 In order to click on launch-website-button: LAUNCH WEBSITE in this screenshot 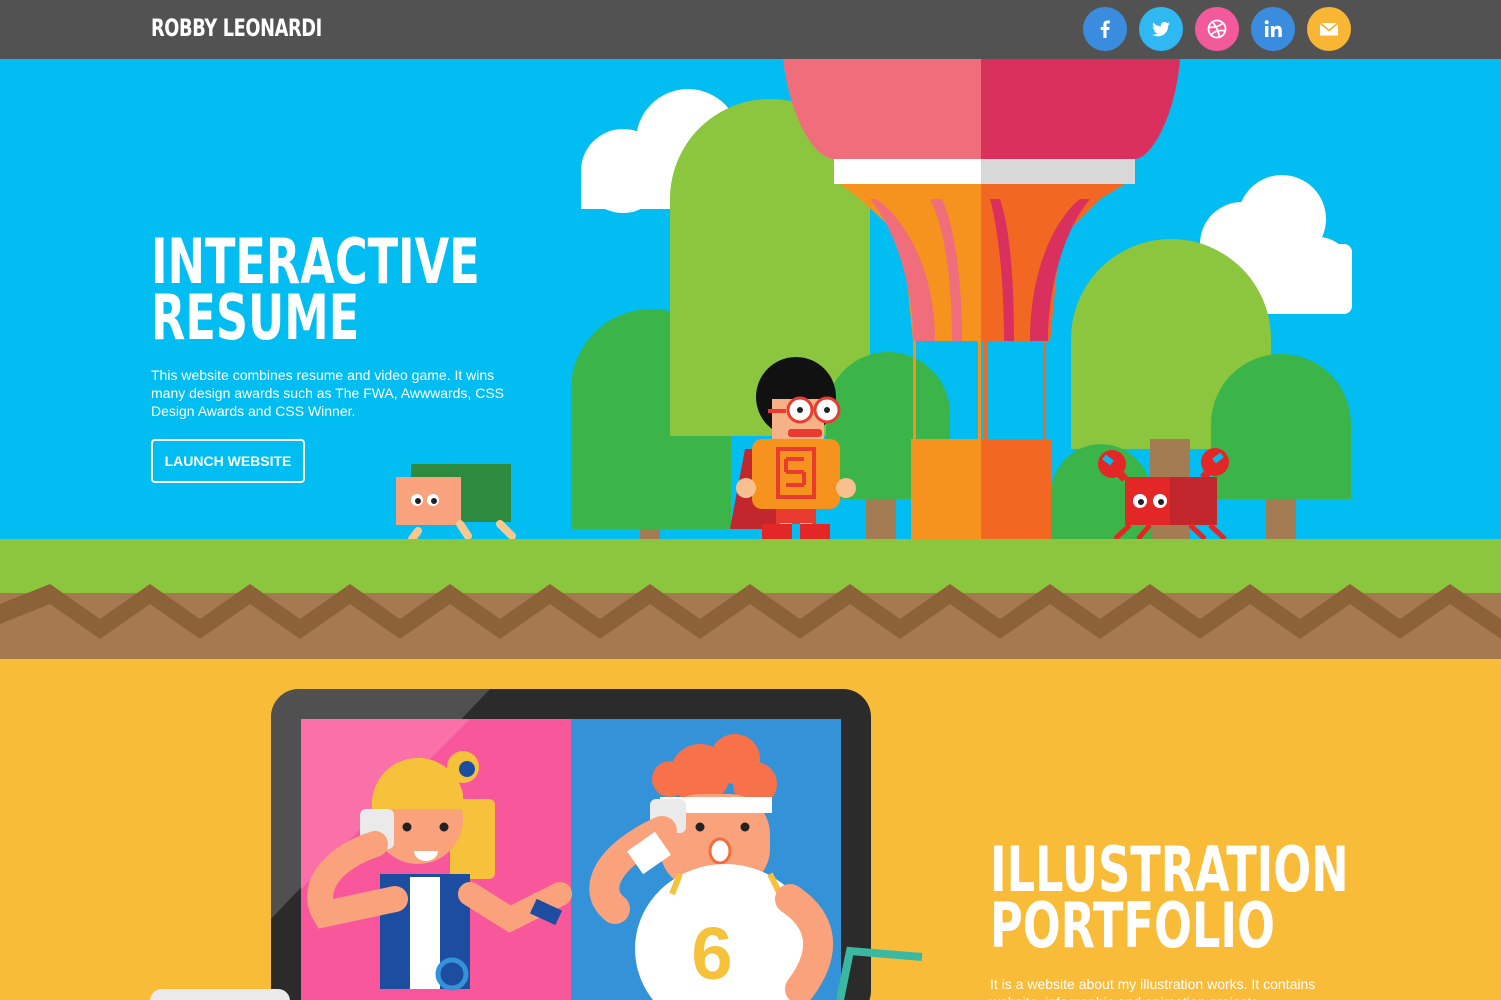, I will do `click(228, 461)`.